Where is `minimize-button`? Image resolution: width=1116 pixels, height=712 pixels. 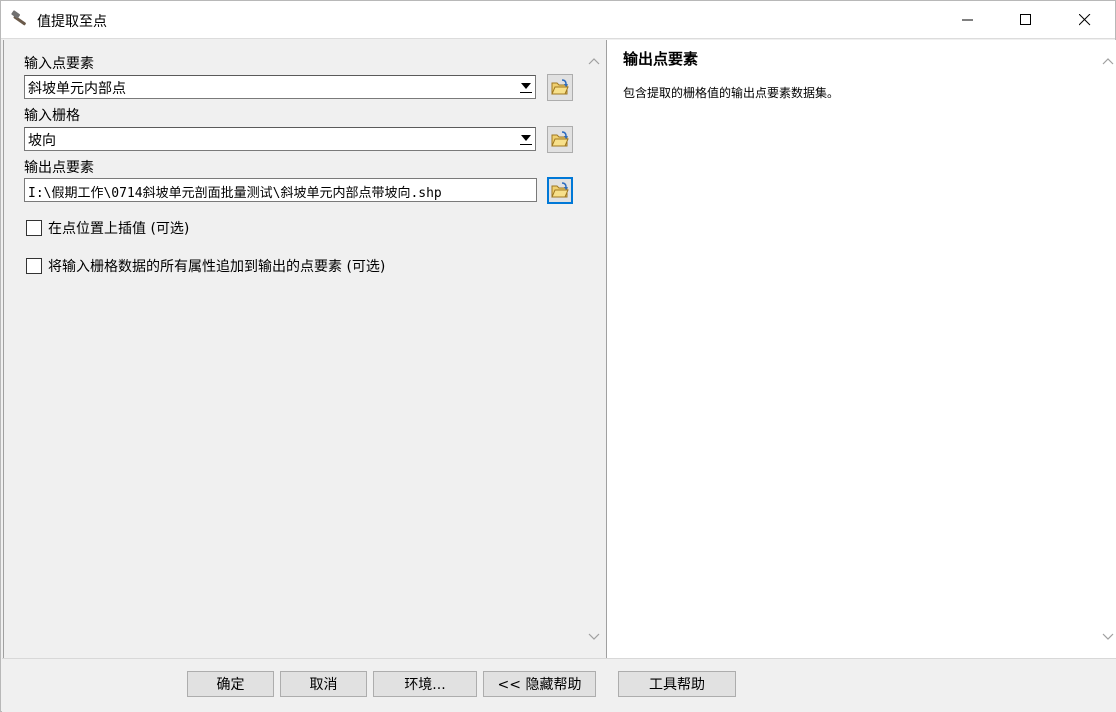 minimize-button is located at coordinates (968, 20).